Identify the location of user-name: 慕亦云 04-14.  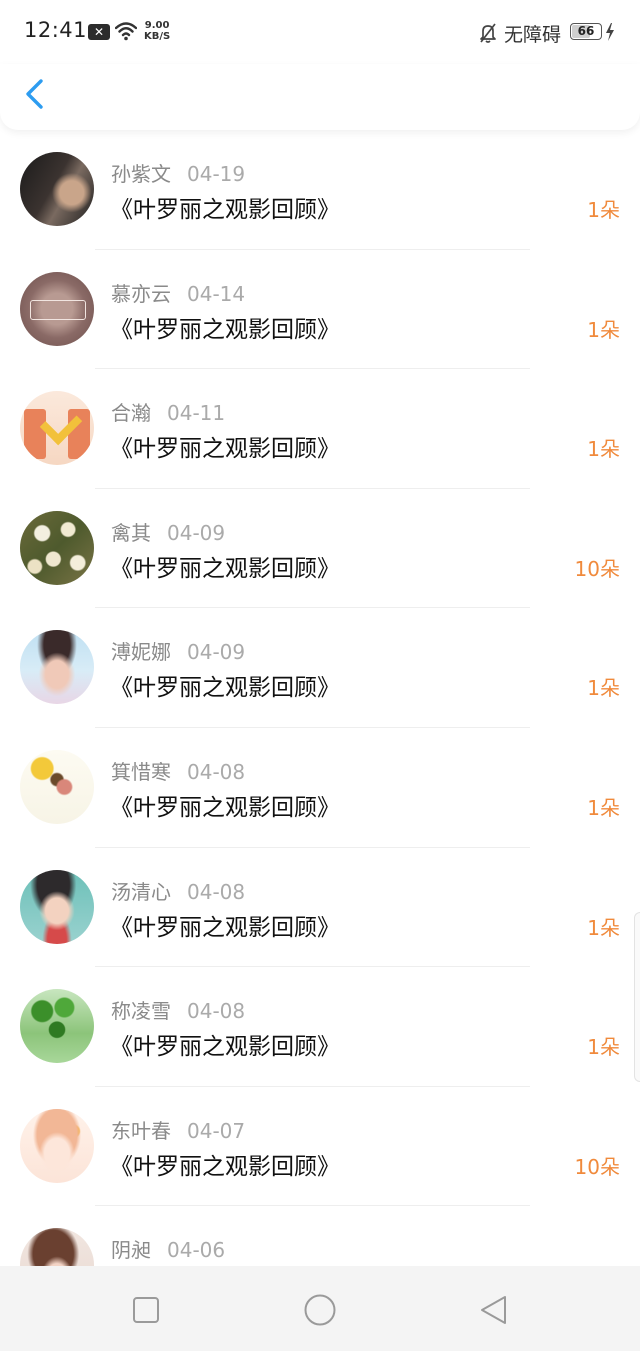
(178, 292).